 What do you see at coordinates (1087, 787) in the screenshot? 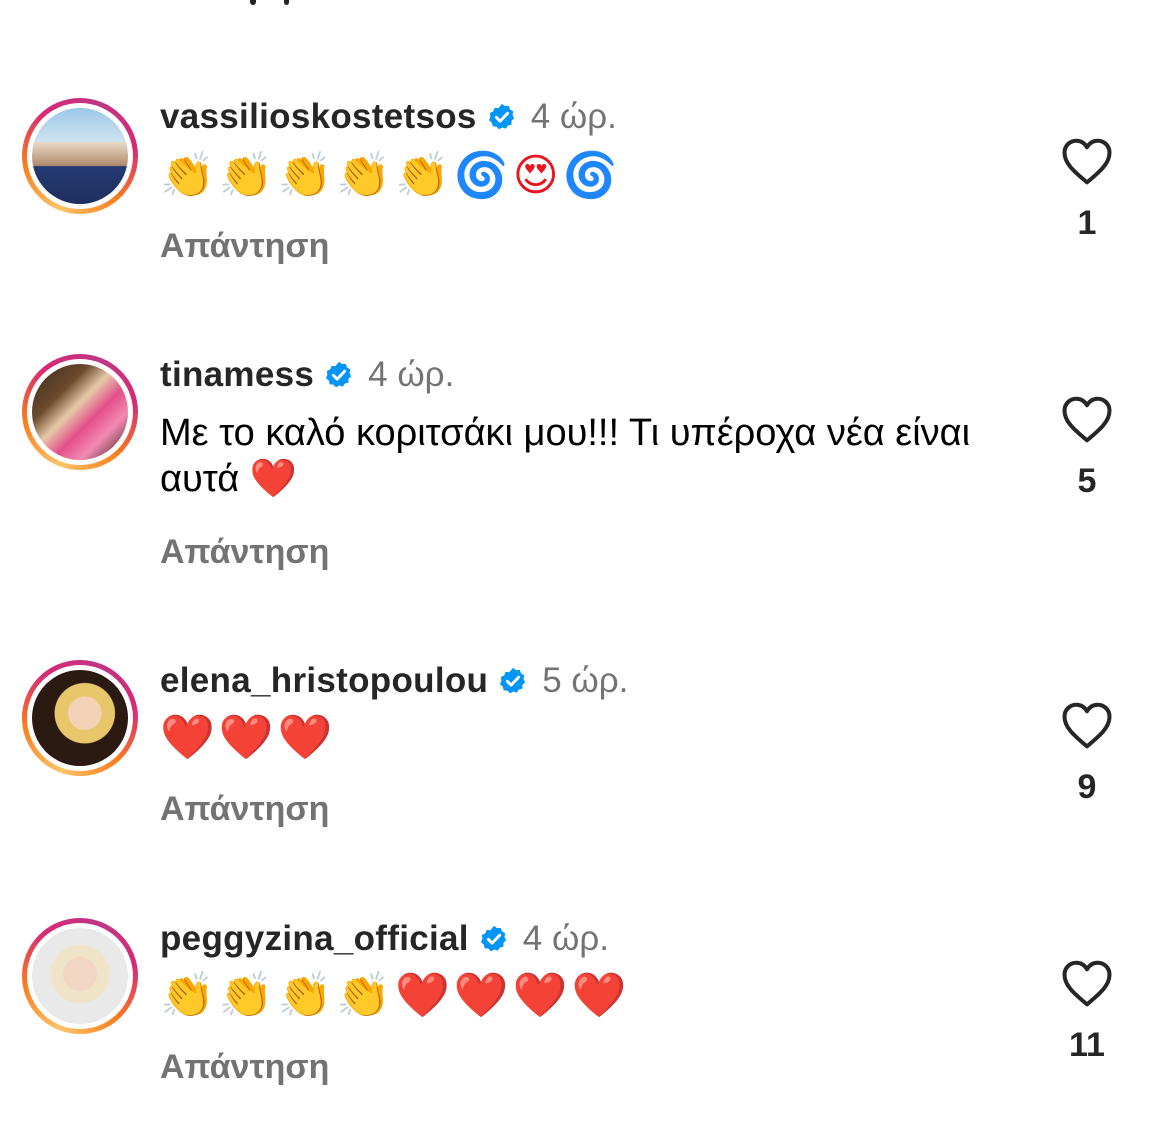
I see `like-count: 9` at bounding box center [1087, 787].